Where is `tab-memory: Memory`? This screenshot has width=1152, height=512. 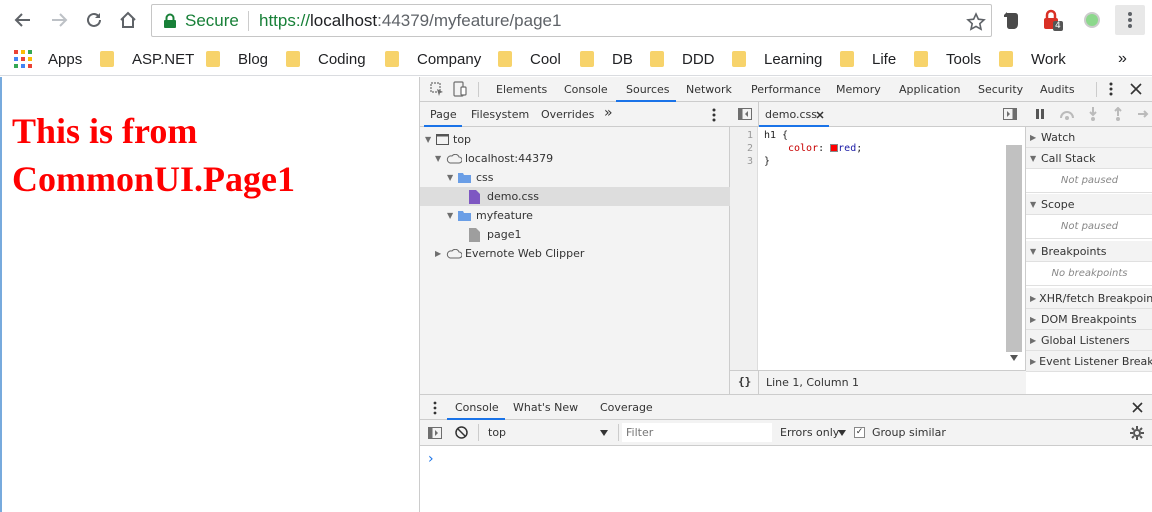
tab-memory: Memory is located at coordinates (858, 89).